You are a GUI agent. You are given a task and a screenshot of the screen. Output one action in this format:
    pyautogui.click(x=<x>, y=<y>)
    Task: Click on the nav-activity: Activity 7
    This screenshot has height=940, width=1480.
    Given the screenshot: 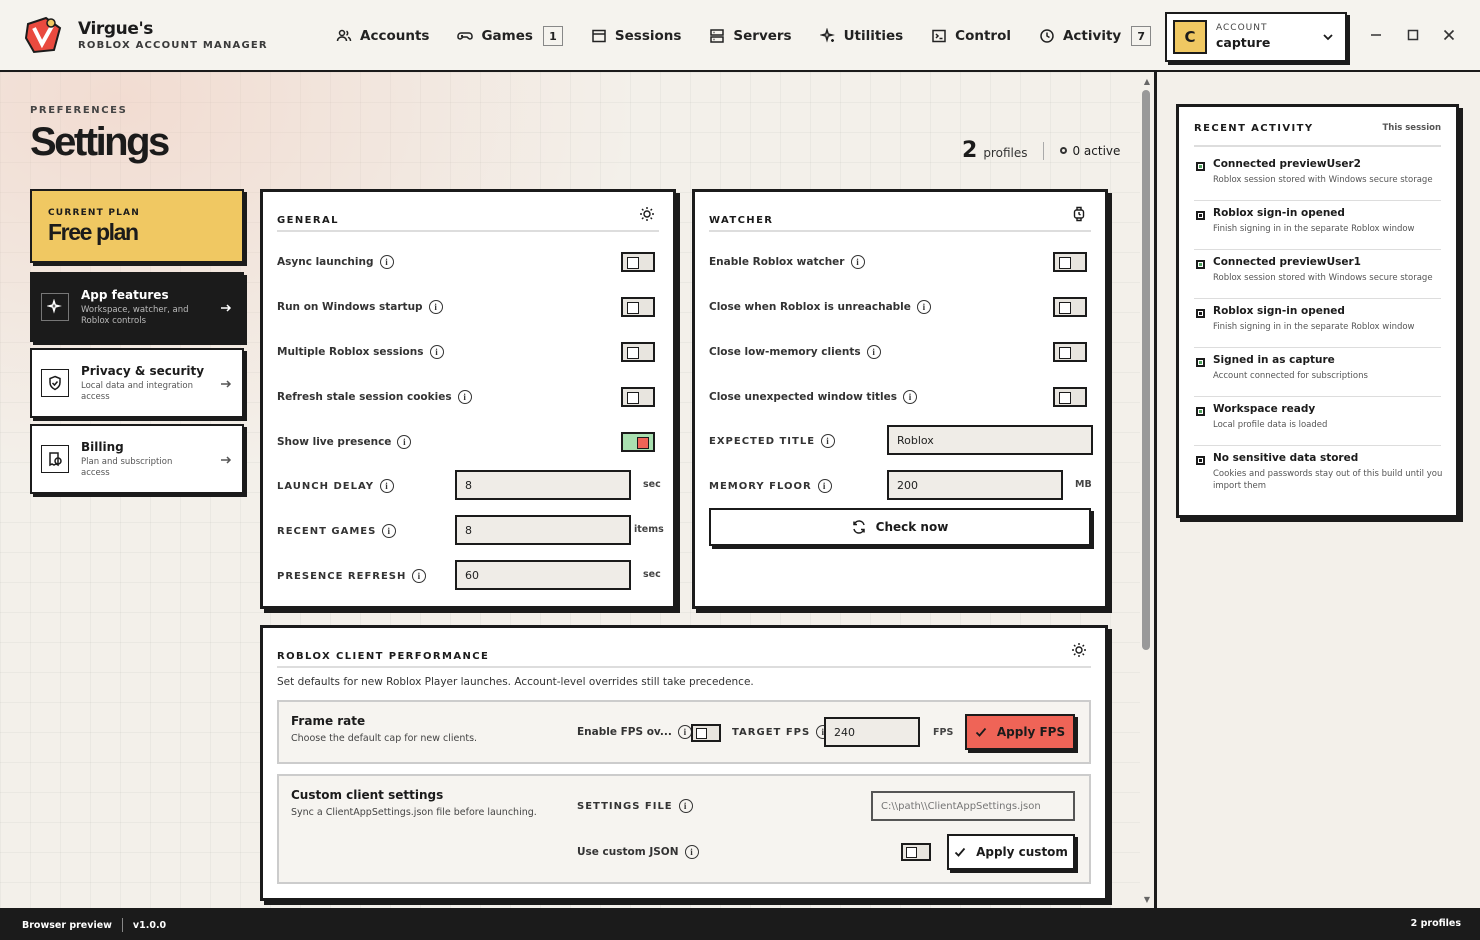 What is the action you would take?
    pyautogui.click(x=1095, y=36)
    